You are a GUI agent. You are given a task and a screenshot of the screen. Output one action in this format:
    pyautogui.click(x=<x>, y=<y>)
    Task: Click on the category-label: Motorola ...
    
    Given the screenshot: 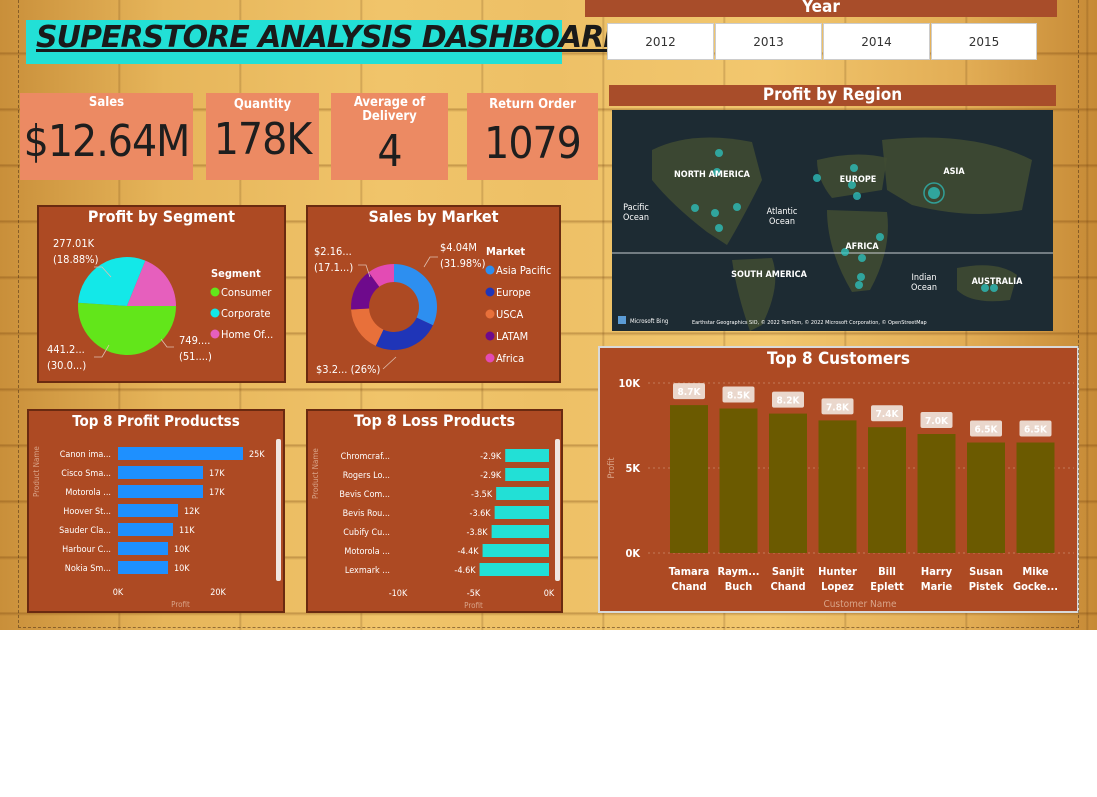 What is the action you would take?
    pyautogui.click(x=367, y=552)
    